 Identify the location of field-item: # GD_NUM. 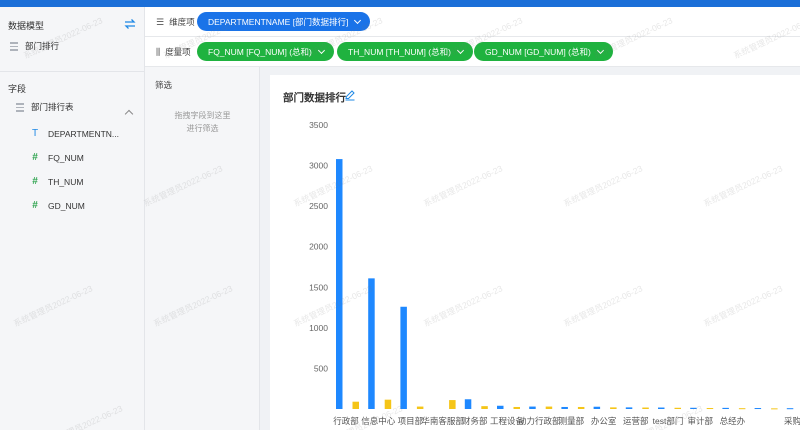
(57, 205).